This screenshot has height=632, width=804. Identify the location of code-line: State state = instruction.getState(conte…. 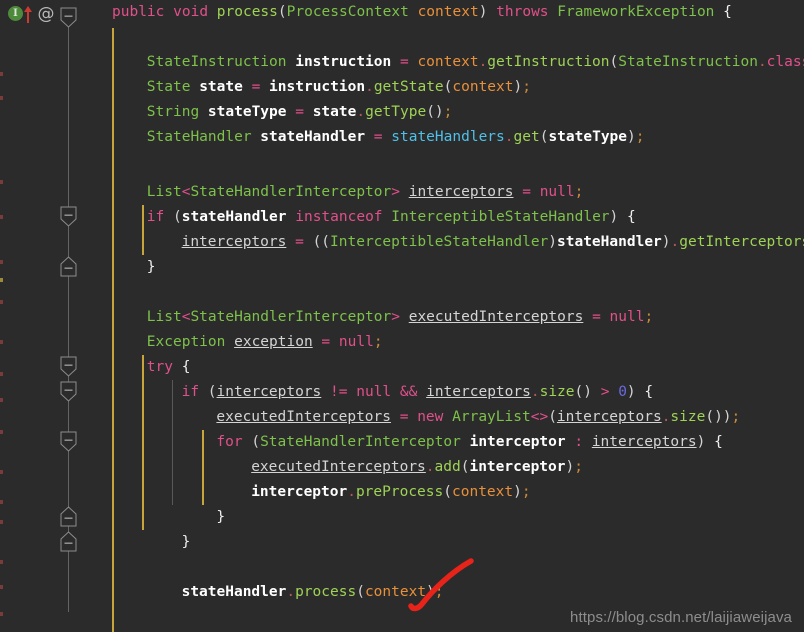
(339, 87).